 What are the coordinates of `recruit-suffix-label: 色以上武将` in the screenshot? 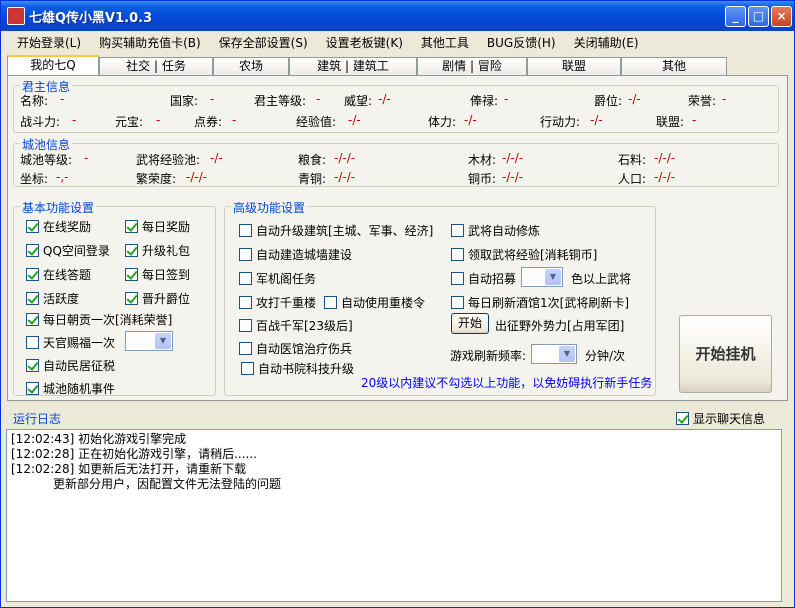 It's located at (601, 279).